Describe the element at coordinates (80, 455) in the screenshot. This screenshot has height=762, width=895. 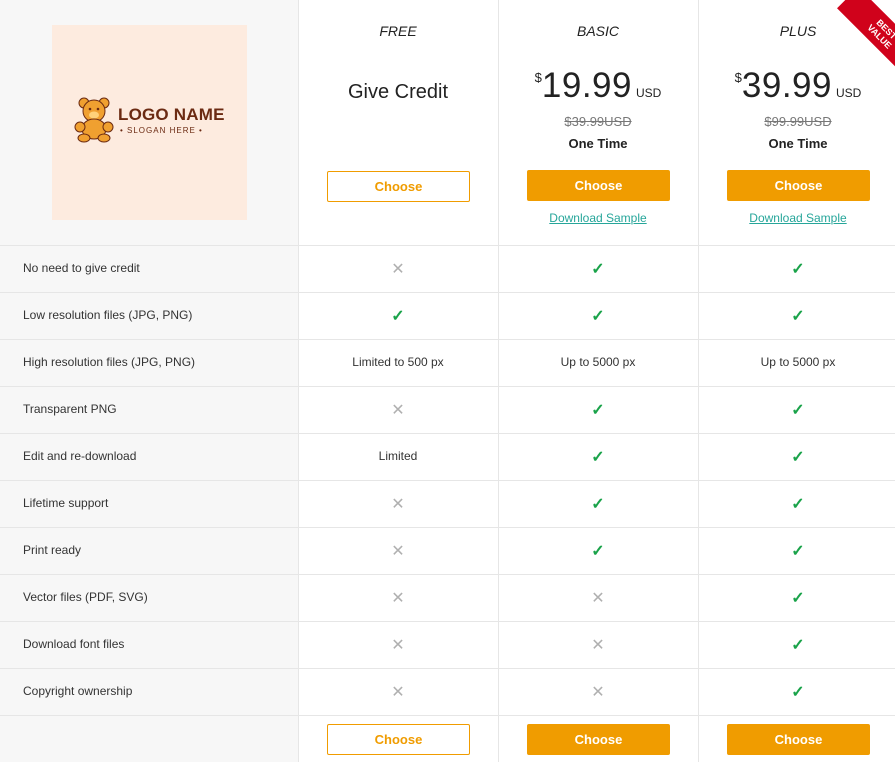
I see `feature-label: Edit and re-download` at that location.